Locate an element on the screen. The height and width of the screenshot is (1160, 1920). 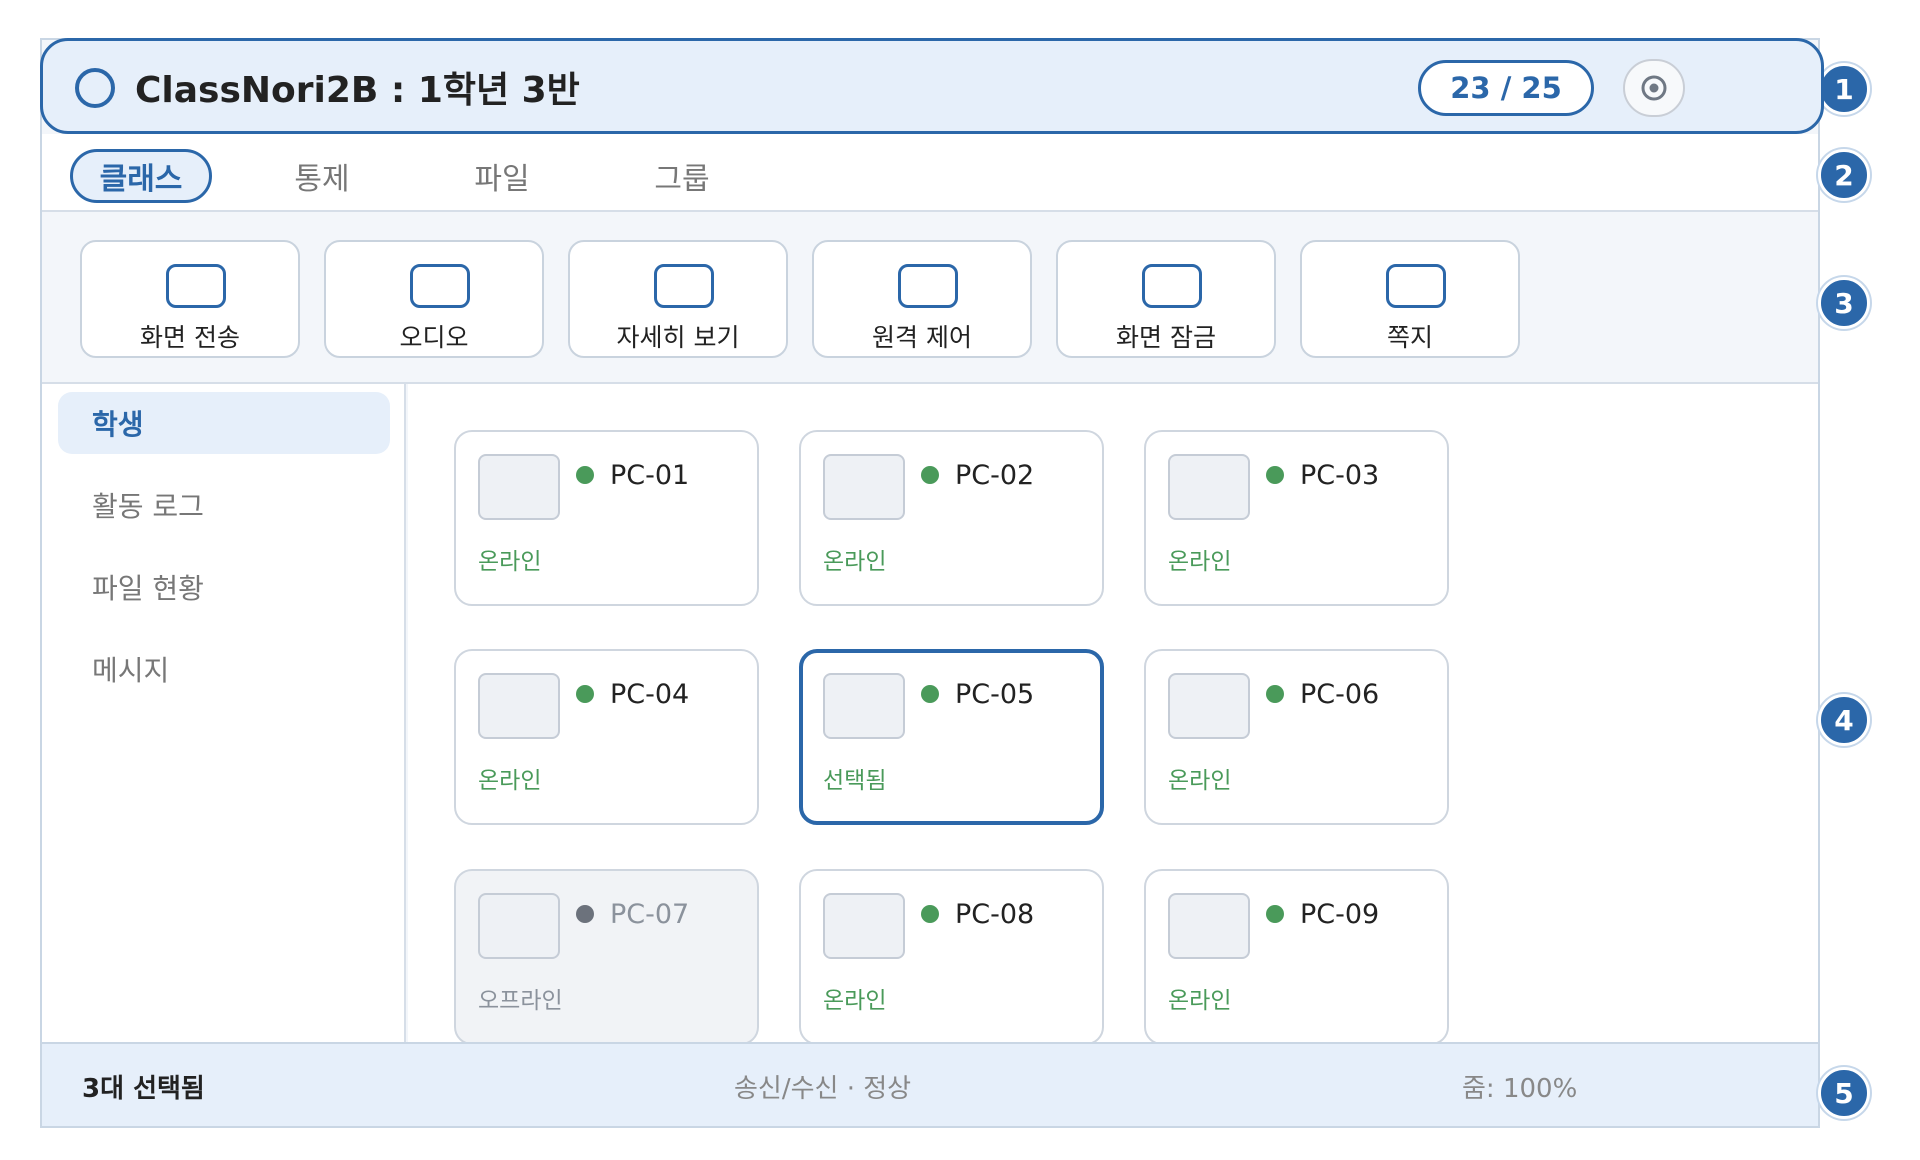
callout-marker-3: 3 is located at coordinates (1844, 303).